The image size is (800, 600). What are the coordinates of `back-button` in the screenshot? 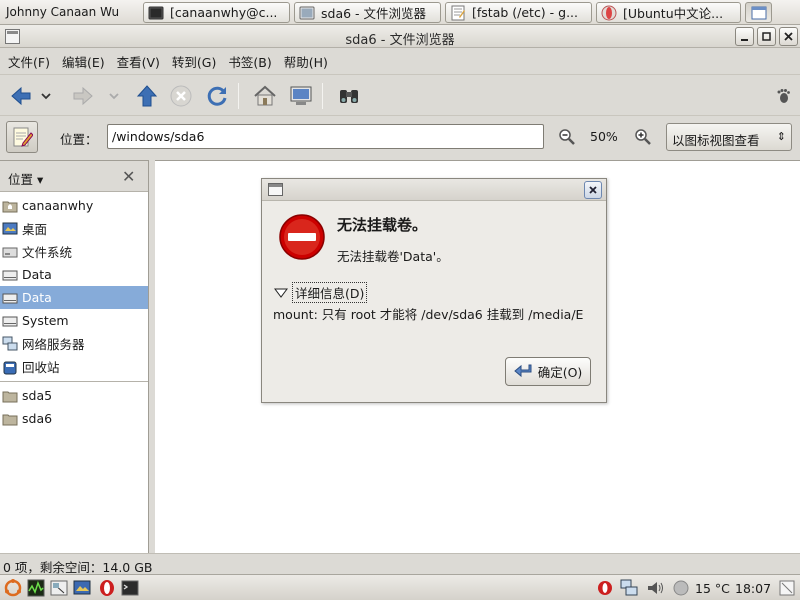 It's located at (21, 96).